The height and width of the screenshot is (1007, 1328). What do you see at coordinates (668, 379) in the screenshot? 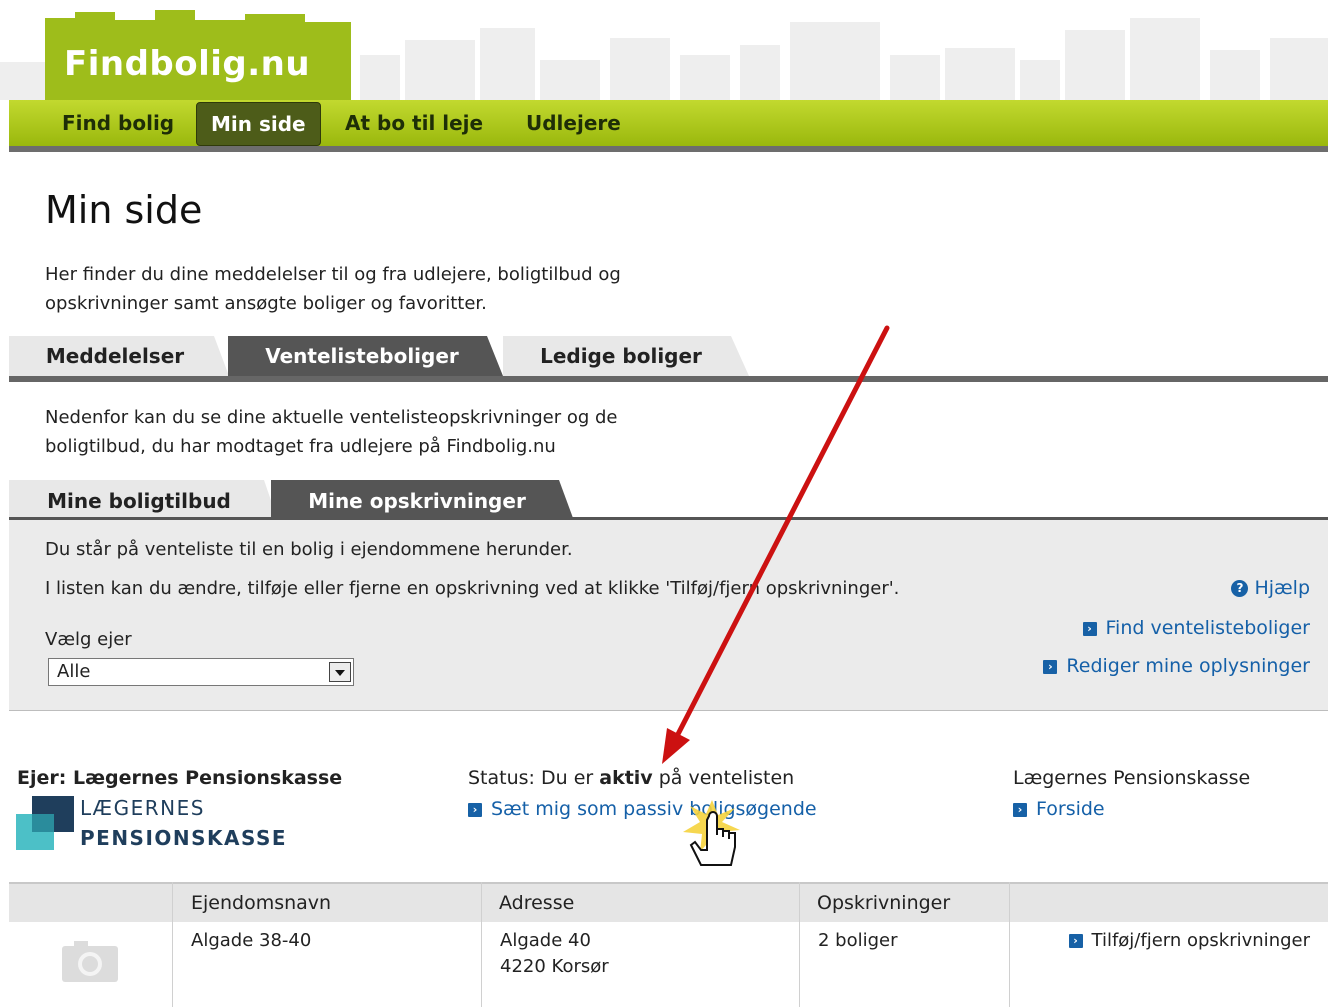
I see `tabs-underline` at bounding box center [668, 379].